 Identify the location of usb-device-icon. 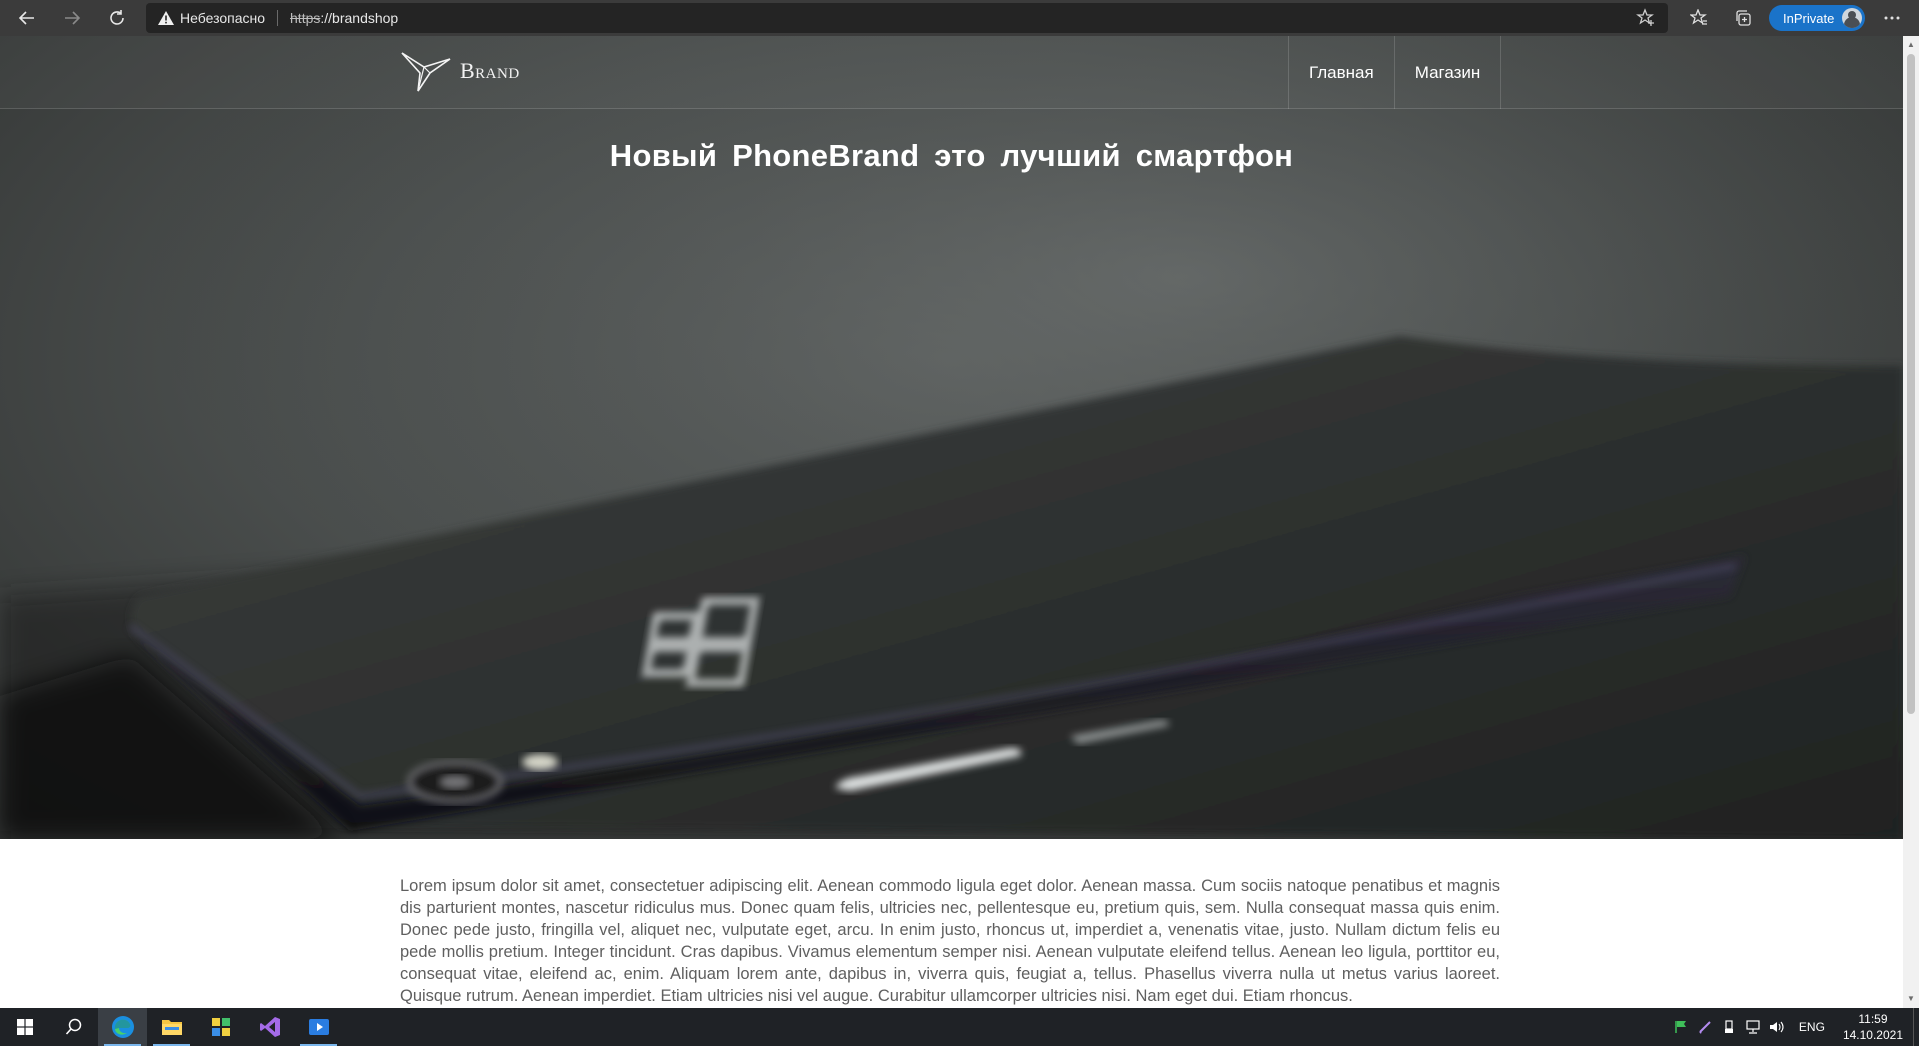
(1729, 1027).